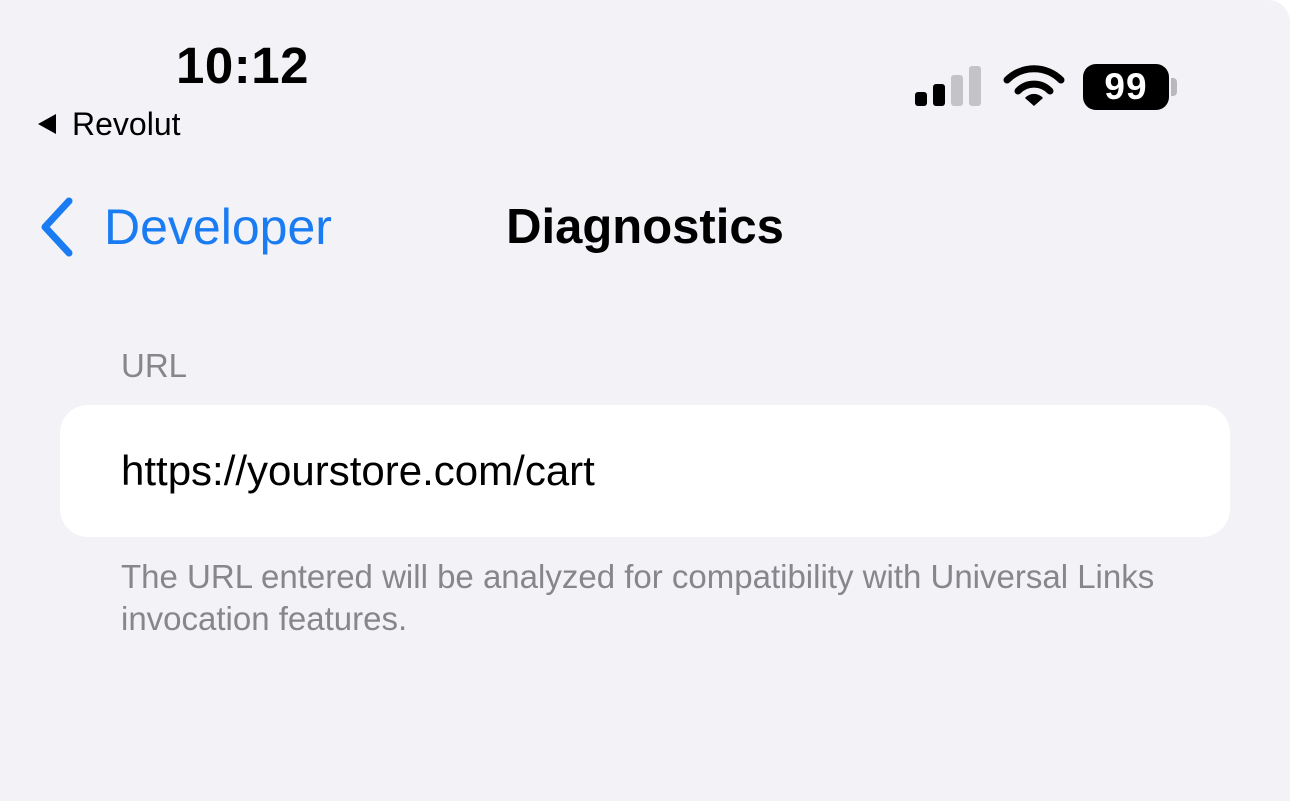 Image resolution: width=1290 pixels, height=801 pixels. I want to click on url-section-header: URL, so click(154, 365).